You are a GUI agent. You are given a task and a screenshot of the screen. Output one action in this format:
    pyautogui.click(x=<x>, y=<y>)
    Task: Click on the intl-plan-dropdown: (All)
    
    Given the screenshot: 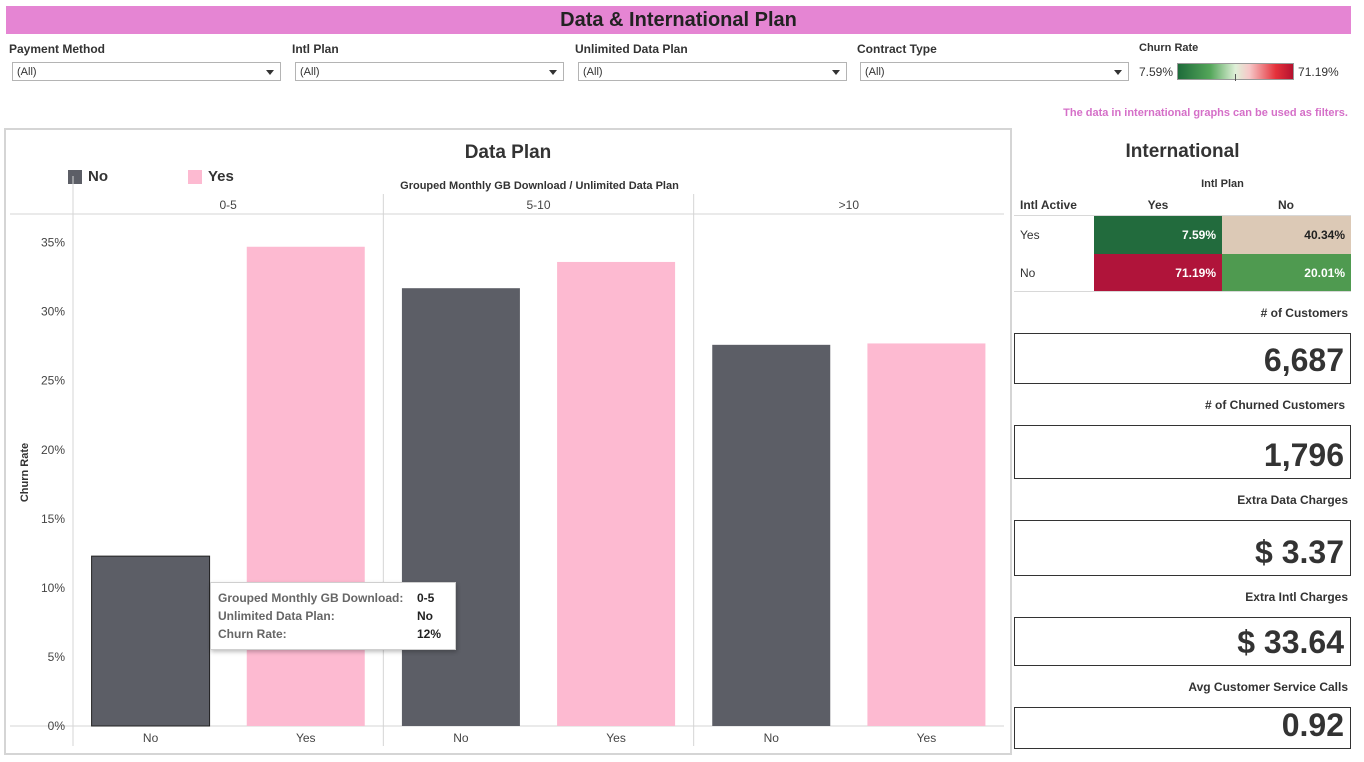 What is the action you would take?
    pyautogui.click(x=429, y=71)
    